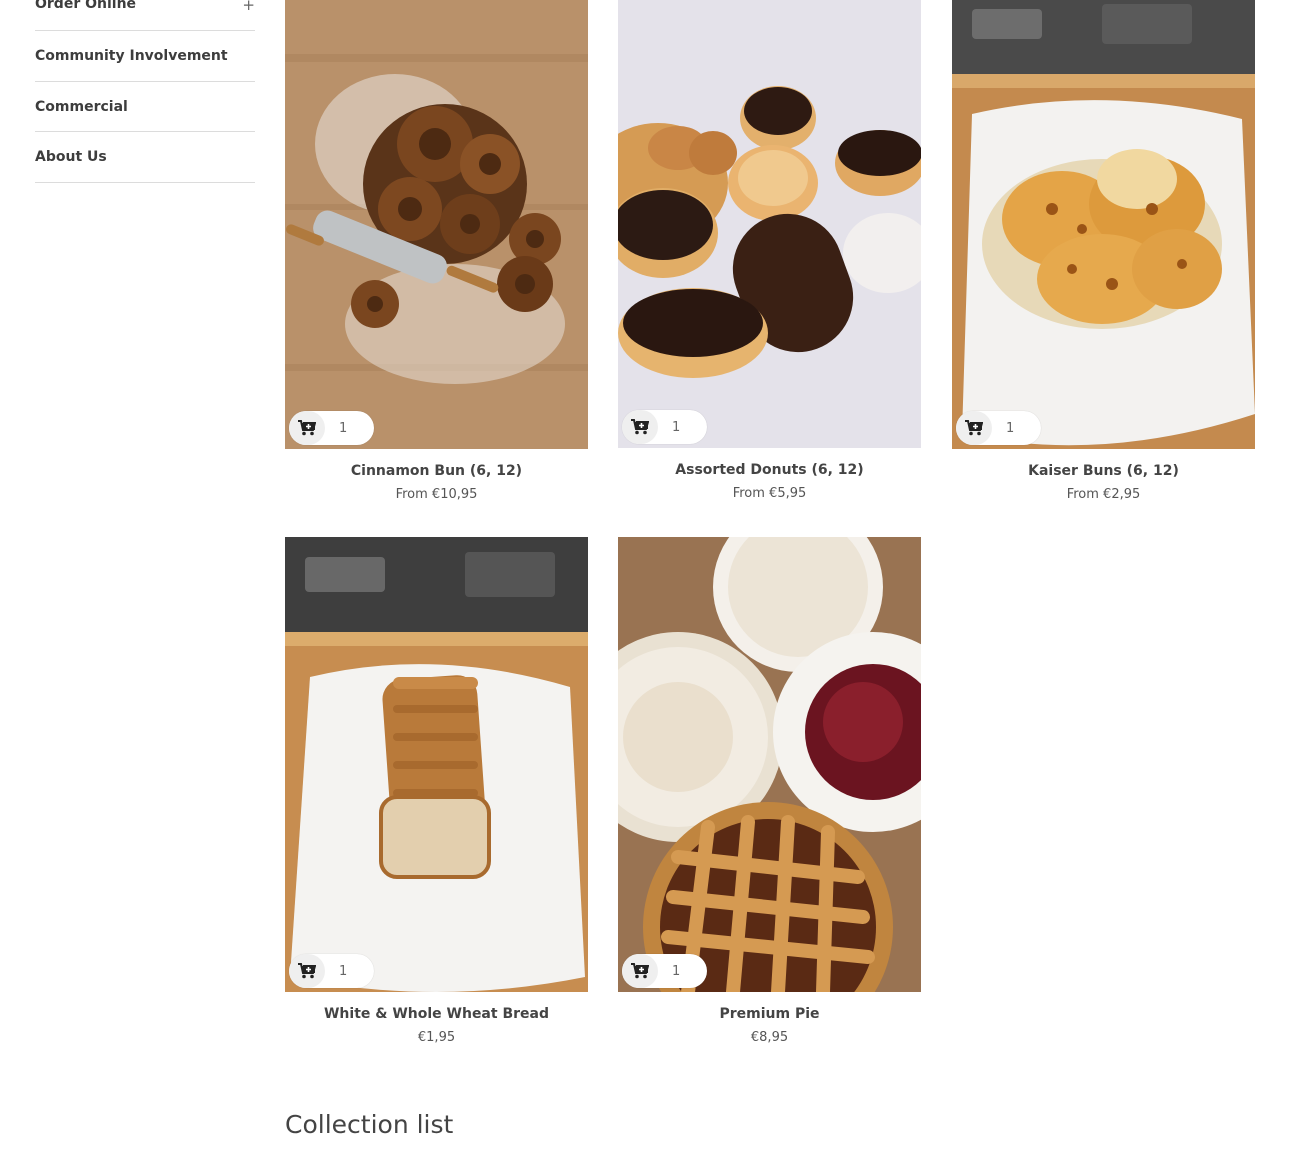  What do you see at coordinates (145, 157) in the screenshot?
I see `sidebar-item-about-us: About Us` at bounding box center [145, 157].